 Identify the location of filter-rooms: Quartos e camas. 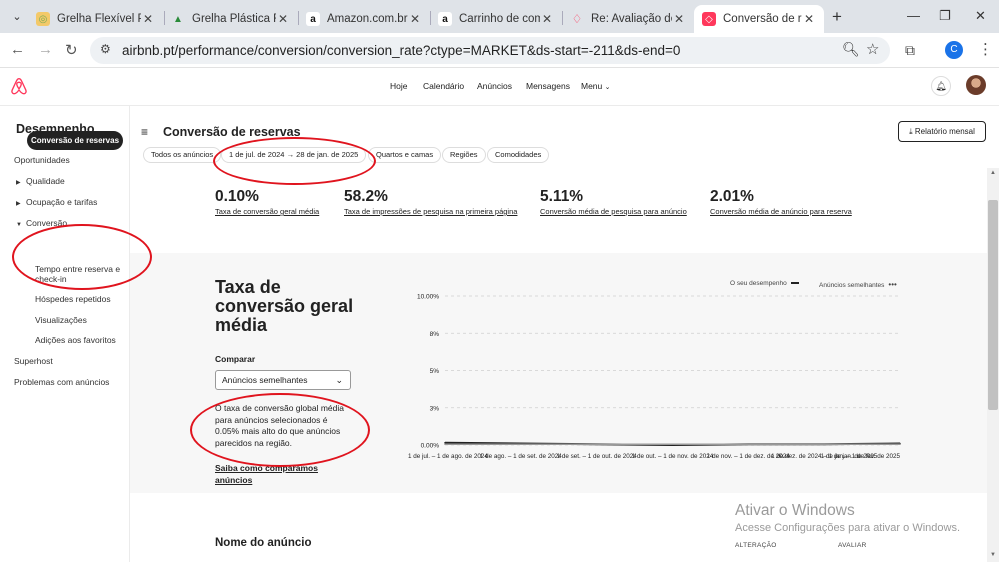
(405, 155).